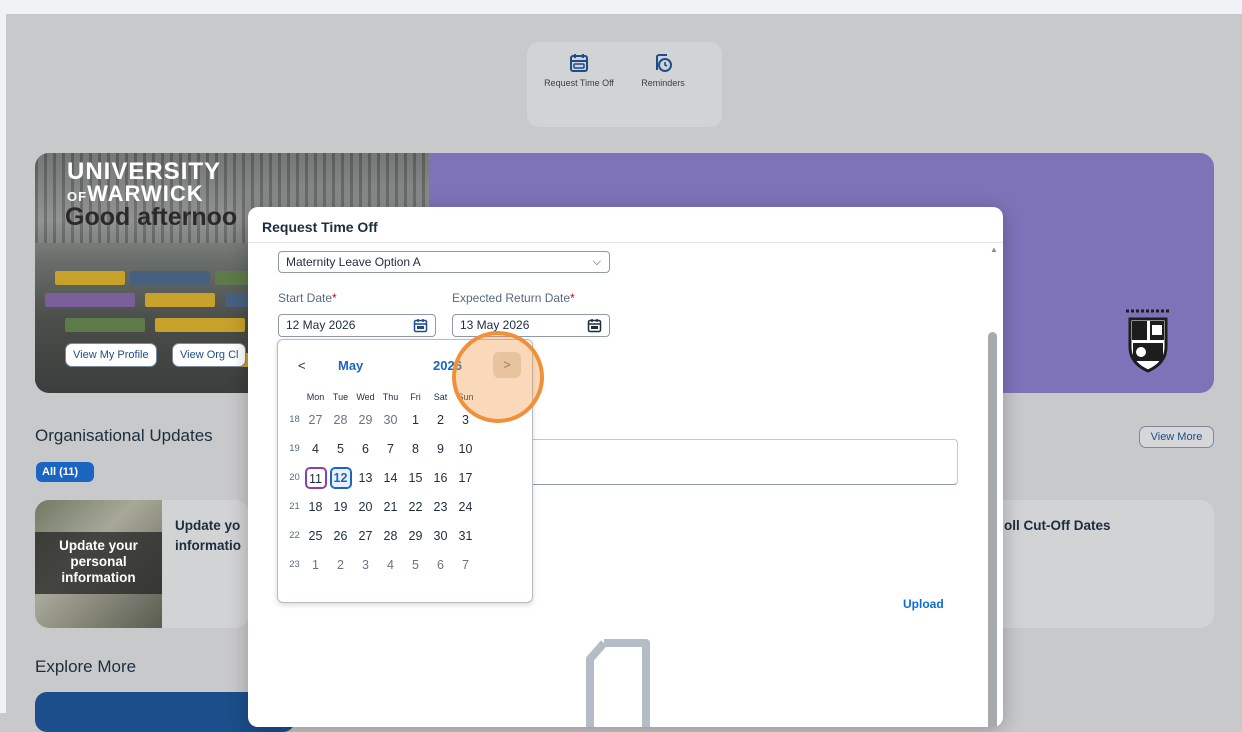 The height and width of the screenshot is (732, 1242). What do you see at coordinates (444, 262) in the screenshot?
I see `leave-type-select: Maternity Leave Option A ⌵` at bounding box center [444, 262].